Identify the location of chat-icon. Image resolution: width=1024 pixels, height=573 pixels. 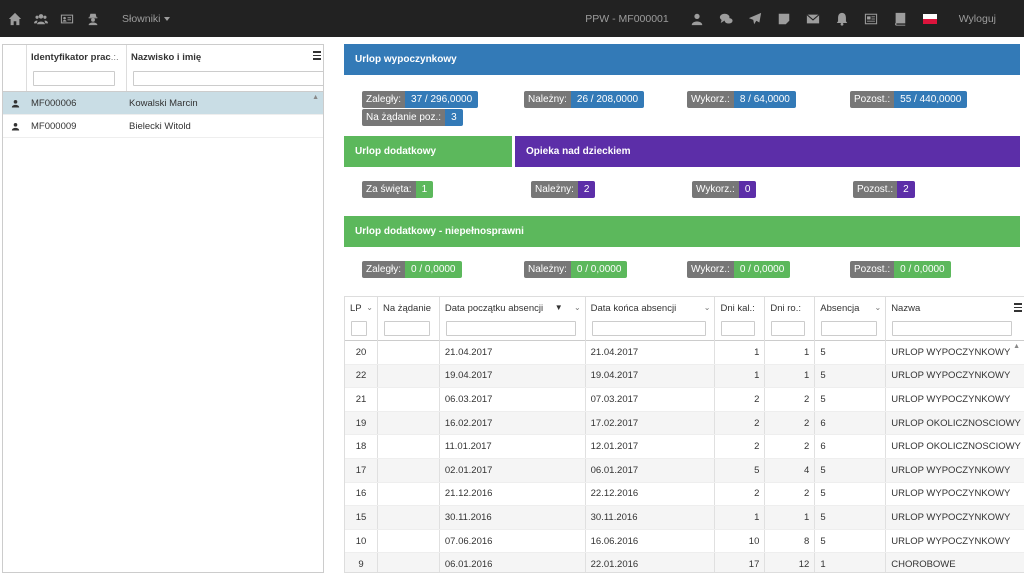
(726, 18).